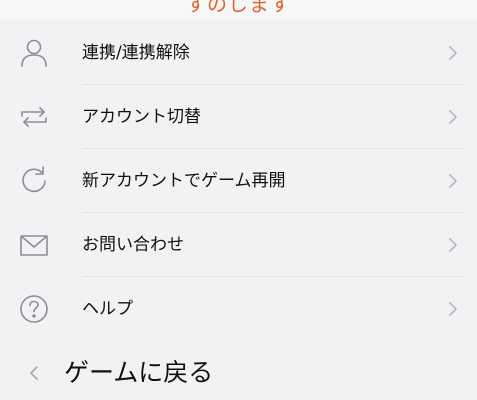 This screenshot has width=477, height=400. I want to click on switch-arrows-icon, so click(34, 117).